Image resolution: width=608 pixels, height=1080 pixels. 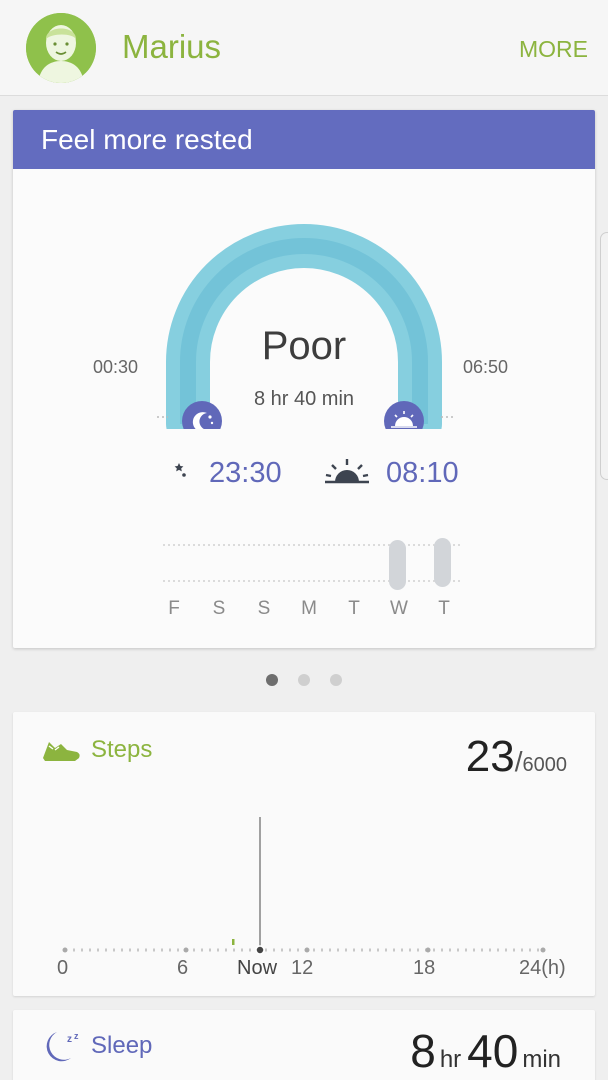 What do you see at coordinates (450, 1059) in the screenshot?
I see `sleep-hours-unit: hr` at bounding box center [450, 1059].